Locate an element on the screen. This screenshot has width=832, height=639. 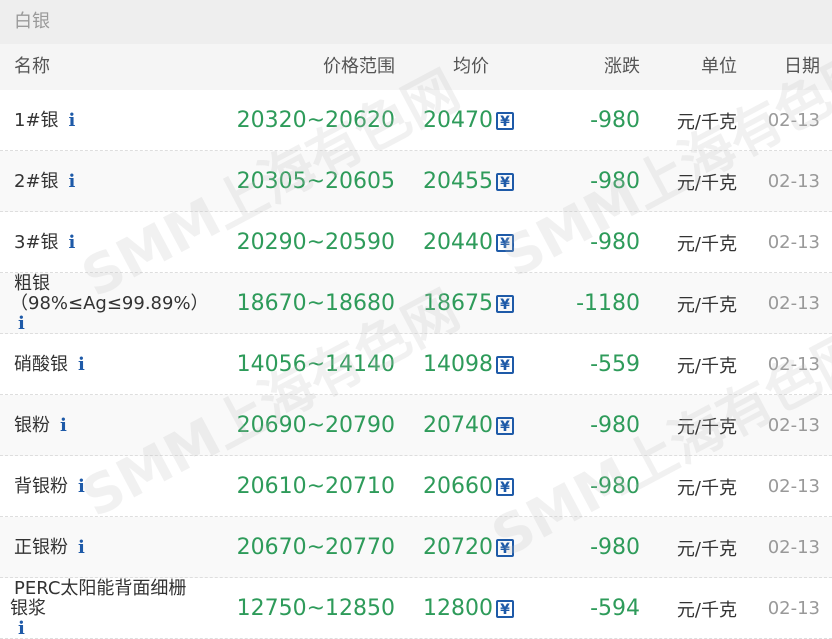
product-name-cell: 背银粉 i is located at coordinates (129, 486).